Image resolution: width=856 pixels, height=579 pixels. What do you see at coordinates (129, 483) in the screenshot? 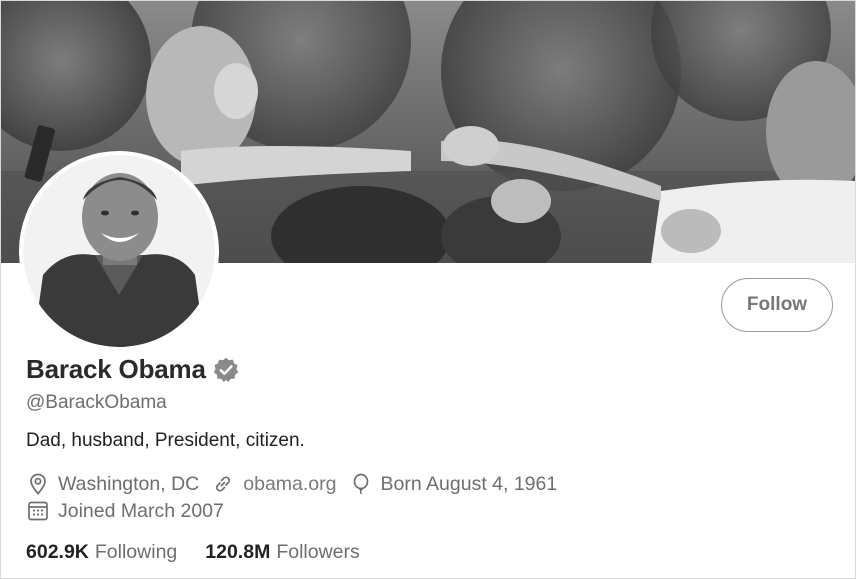
I see `location-text: Washington, DC` at bounding box center [129, 483].